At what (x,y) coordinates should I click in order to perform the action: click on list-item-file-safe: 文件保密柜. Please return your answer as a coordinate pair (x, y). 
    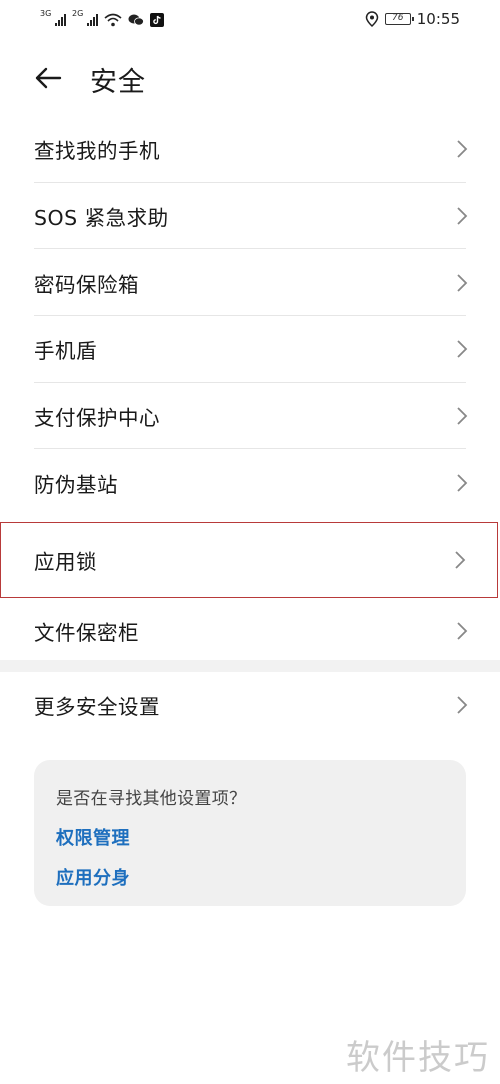
    Looking at the image, I should click on (250, 631).